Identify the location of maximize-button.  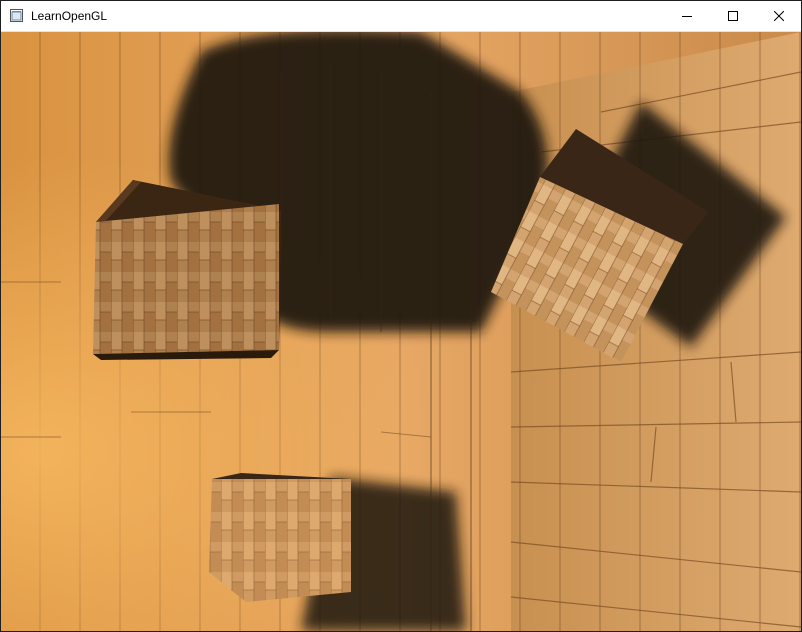
(733, 16).